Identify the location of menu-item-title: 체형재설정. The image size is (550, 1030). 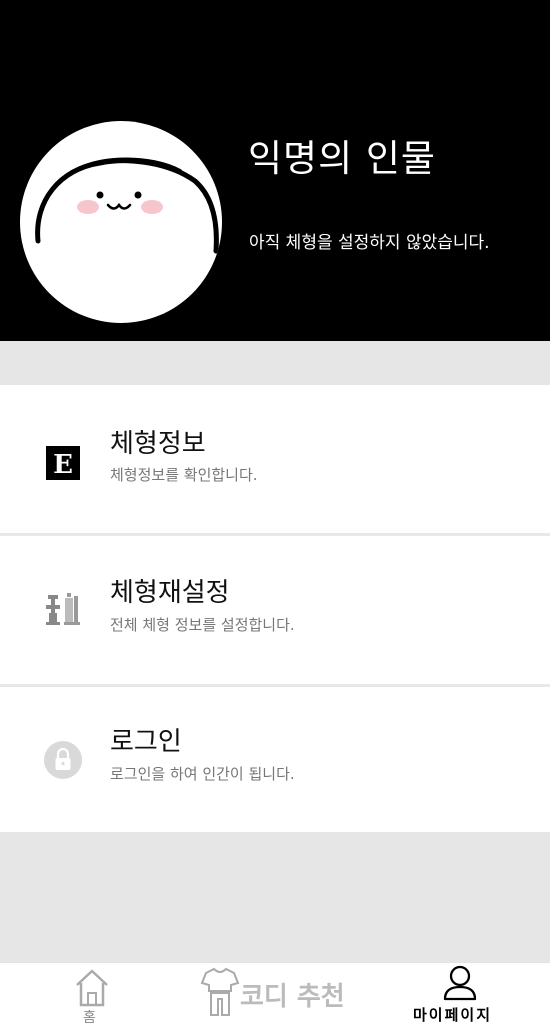
(170, 593).